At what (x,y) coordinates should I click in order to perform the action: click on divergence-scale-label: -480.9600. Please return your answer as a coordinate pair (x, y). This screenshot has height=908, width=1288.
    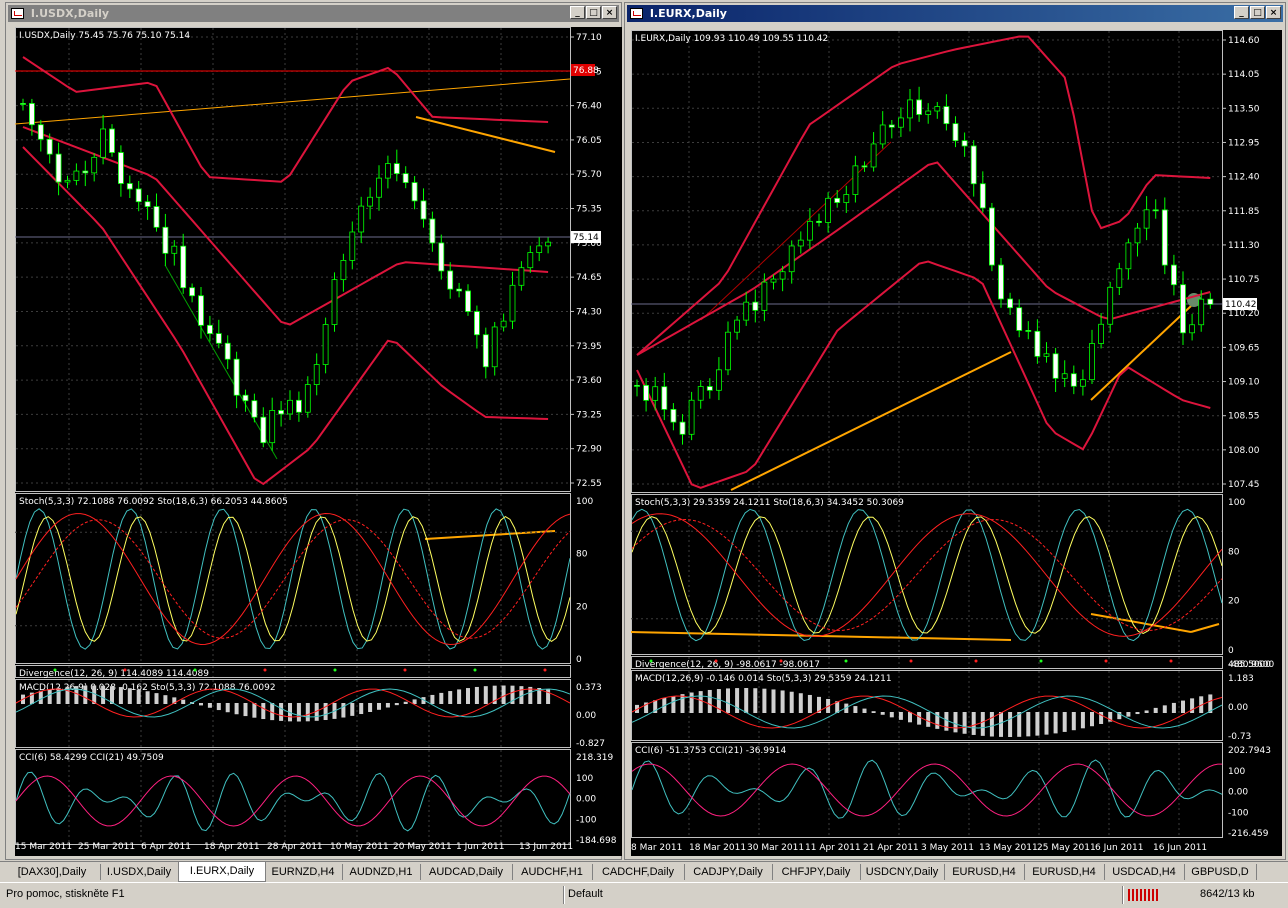
    Looking at the image, I should click on (1251, 665).